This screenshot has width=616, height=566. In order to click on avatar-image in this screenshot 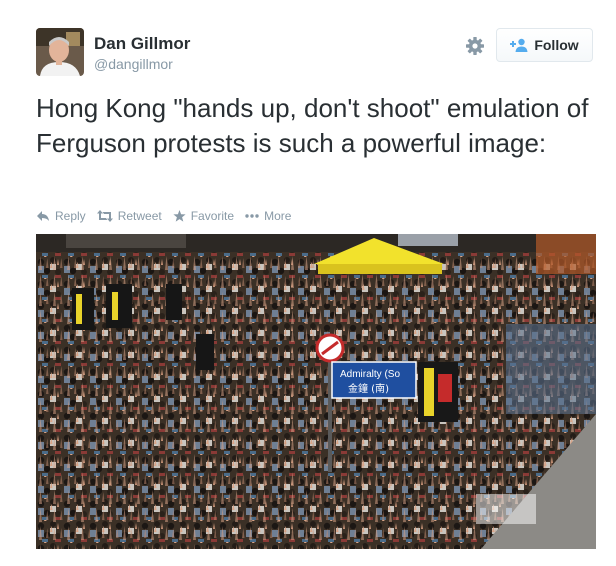, I will do `click(60, 52)`.